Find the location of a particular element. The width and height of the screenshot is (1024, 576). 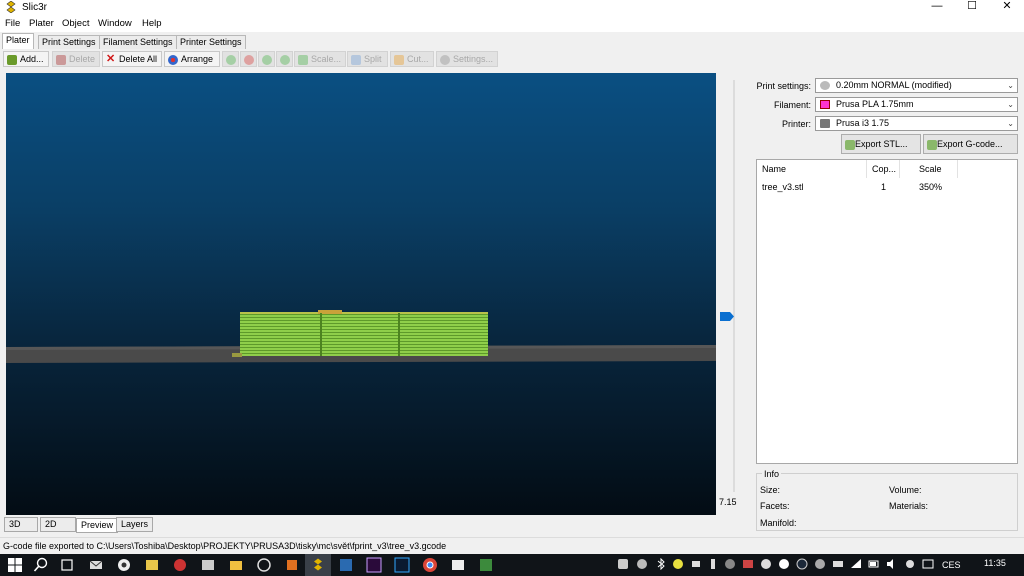

bluetooth-icon is located at coordinates (661, 564).